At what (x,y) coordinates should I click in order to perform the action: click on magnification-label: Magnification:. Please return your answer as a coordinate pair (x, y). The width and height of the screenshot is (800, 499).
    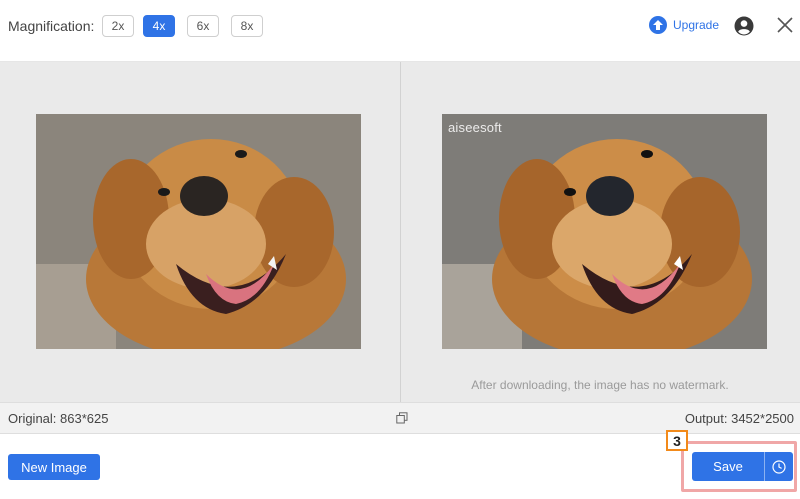
    Looking at the image, I should click on (51, 26).